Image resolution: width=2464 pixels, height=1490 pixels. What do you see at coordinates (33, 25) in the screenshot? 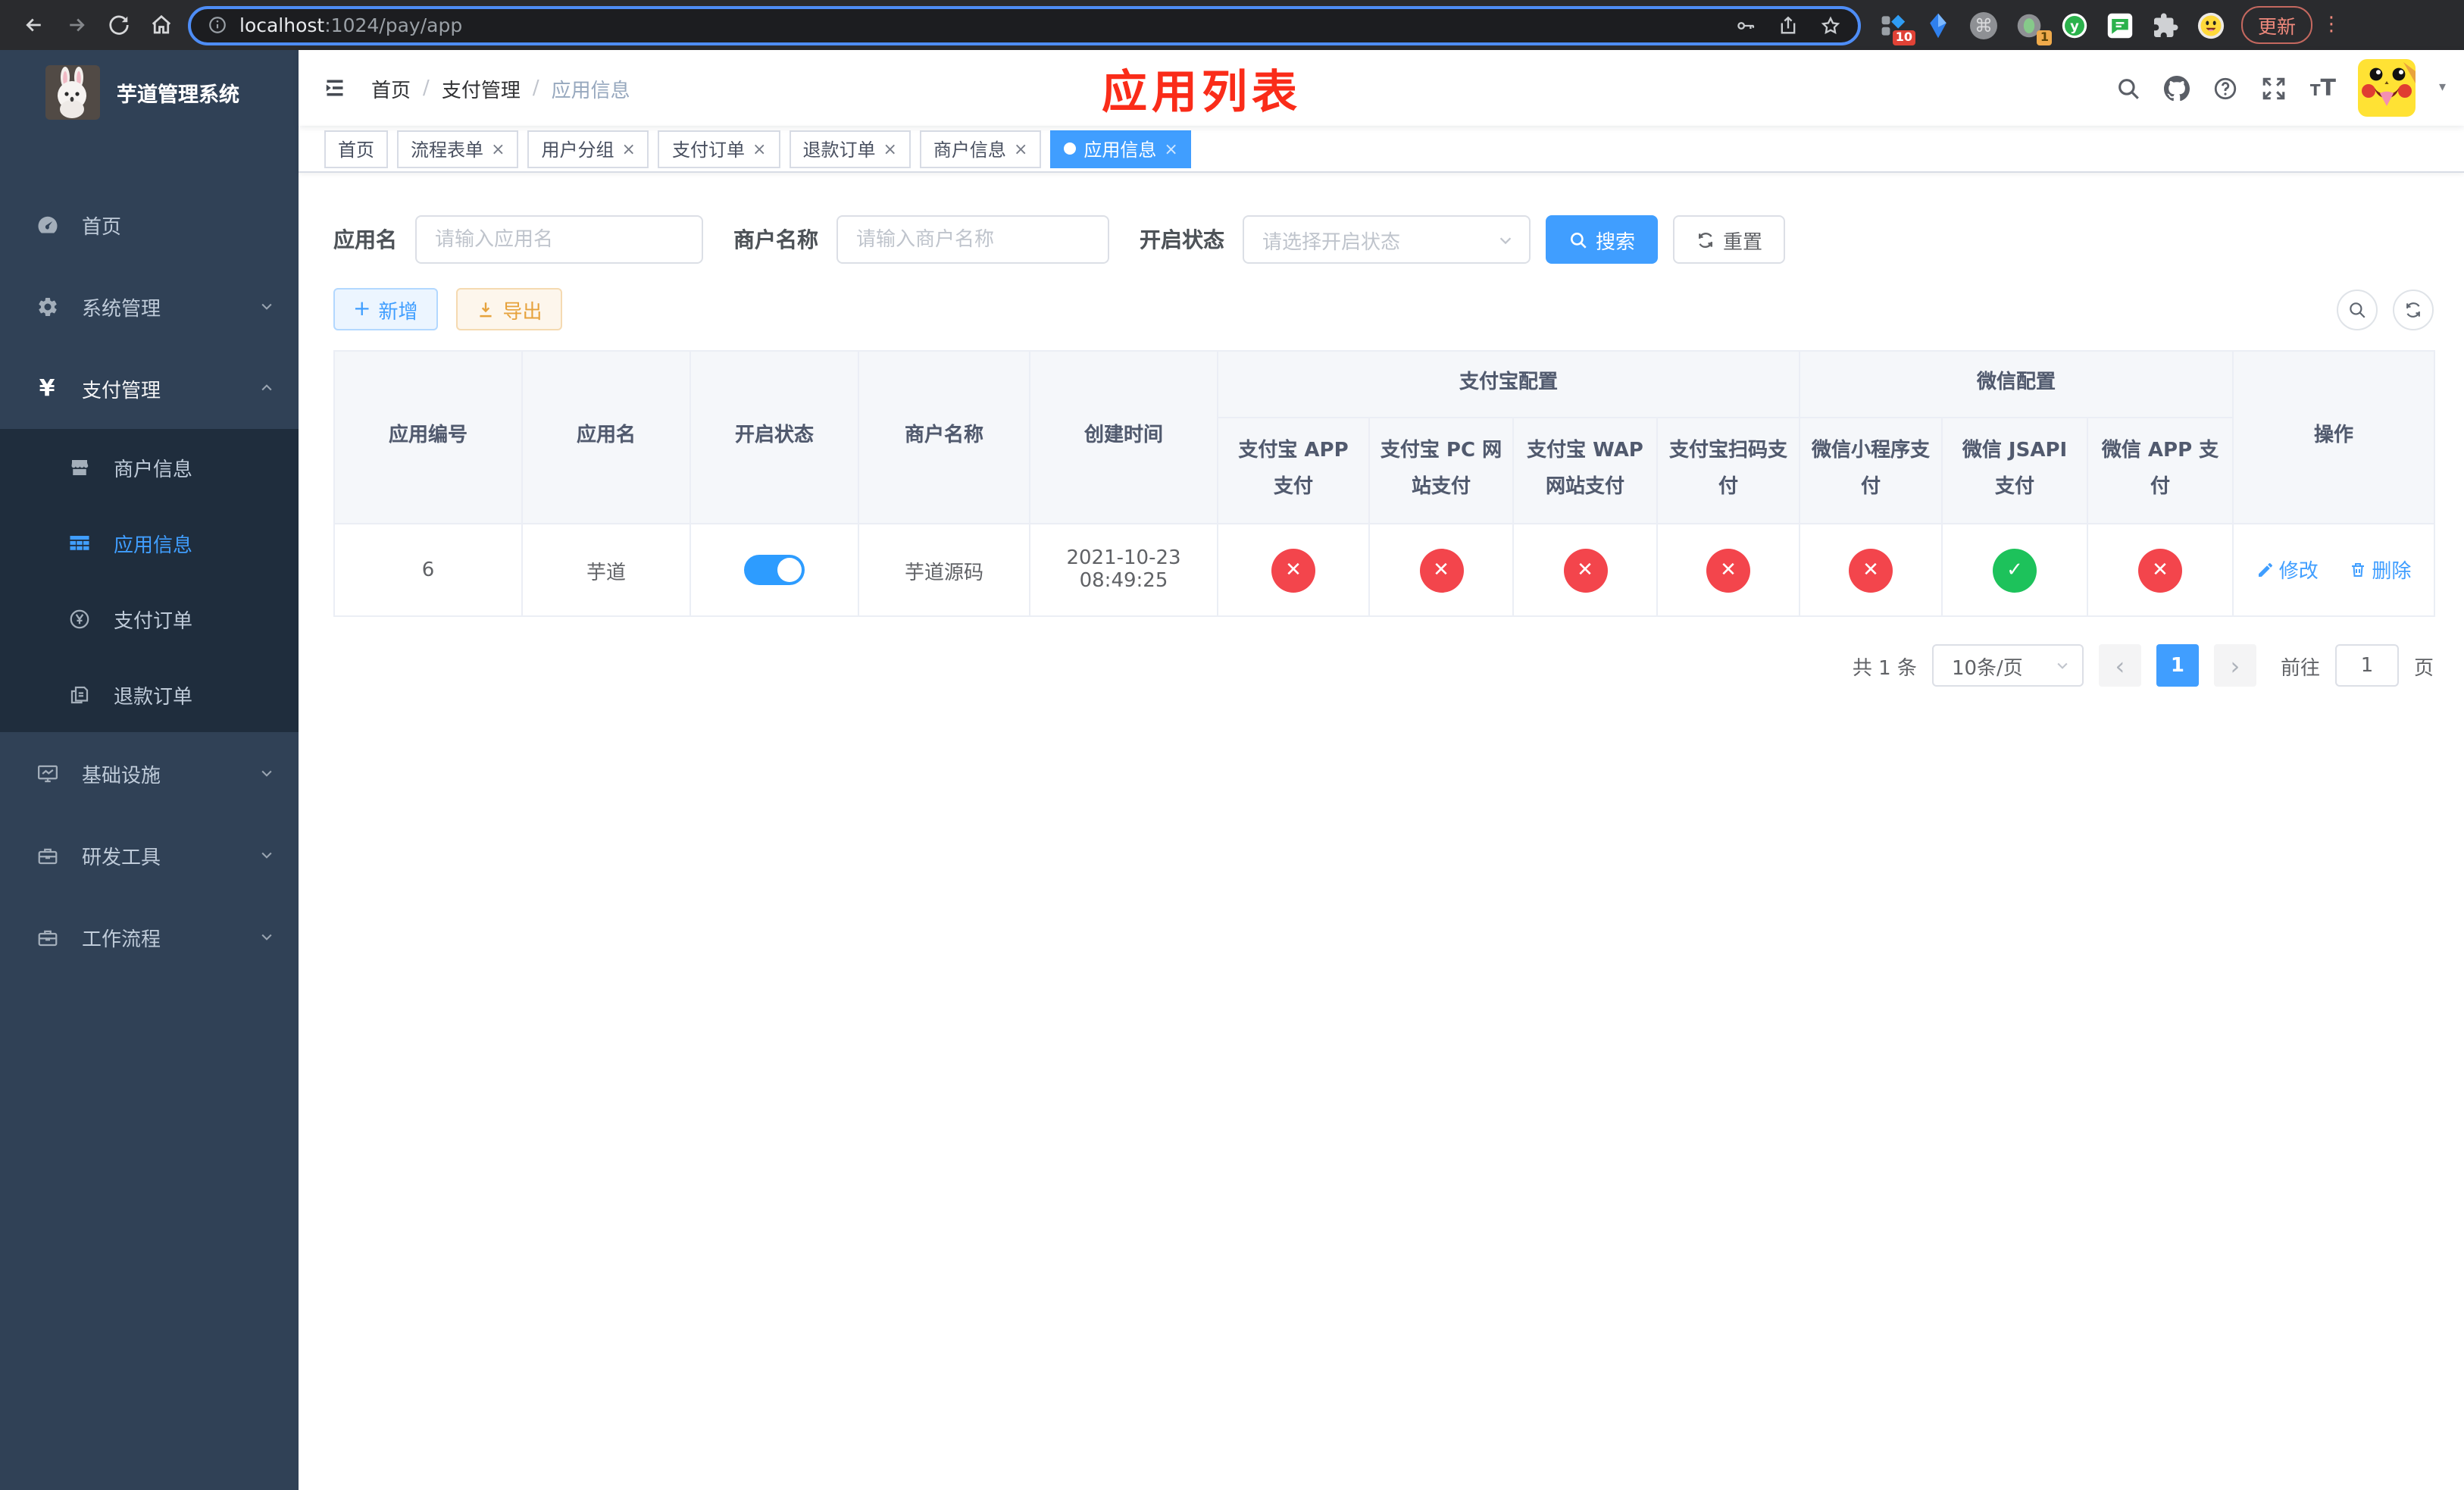
I see `back-icon` at bounding box center [33, 25].